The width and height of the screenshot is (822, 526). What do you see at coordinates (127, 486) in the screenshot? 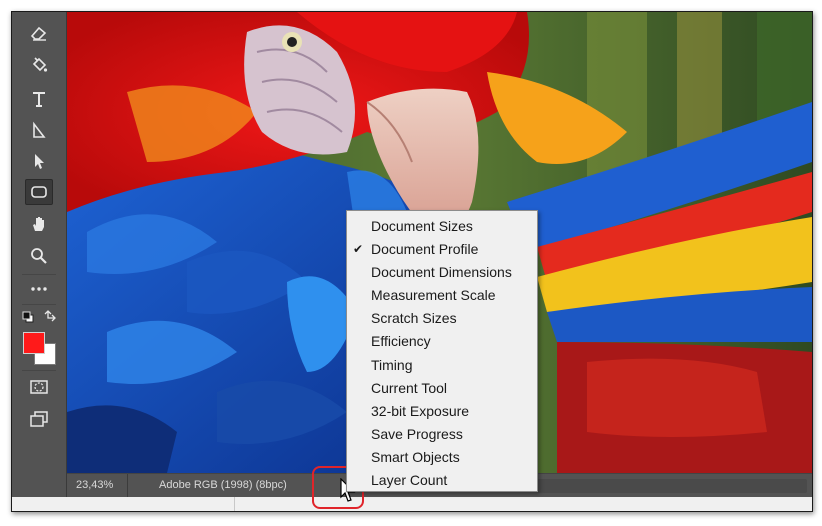
I see `status-divider` at bounding box center [127, 486].